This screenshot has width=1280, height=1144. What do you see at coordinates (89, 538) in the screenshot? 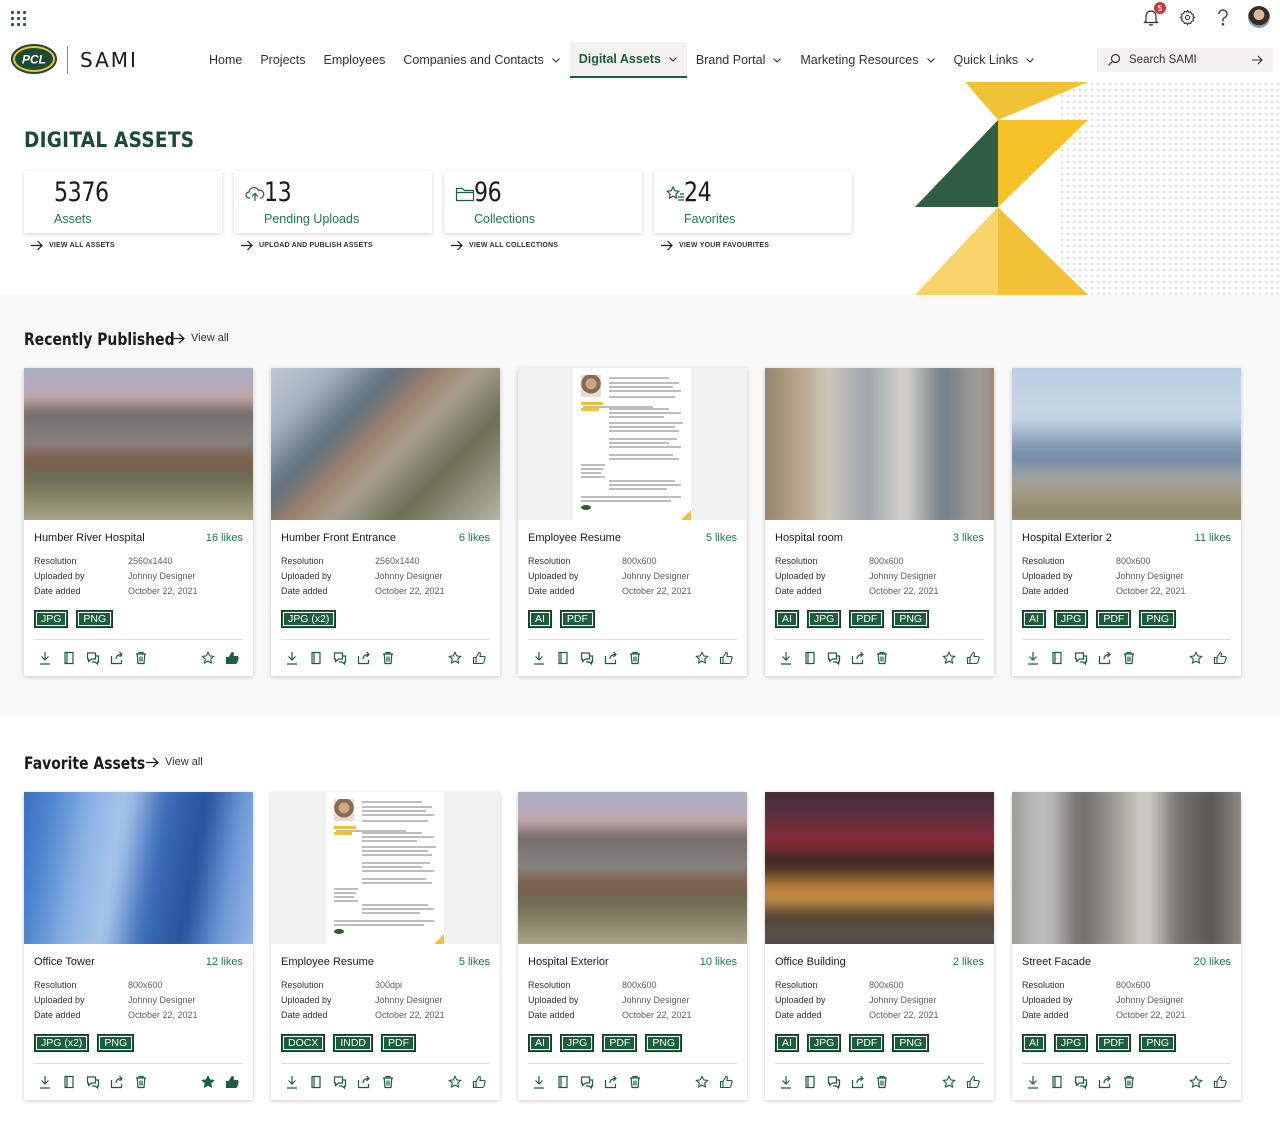
I see `asset-title: Humber River Hospital` at bounding box center [89, 538].